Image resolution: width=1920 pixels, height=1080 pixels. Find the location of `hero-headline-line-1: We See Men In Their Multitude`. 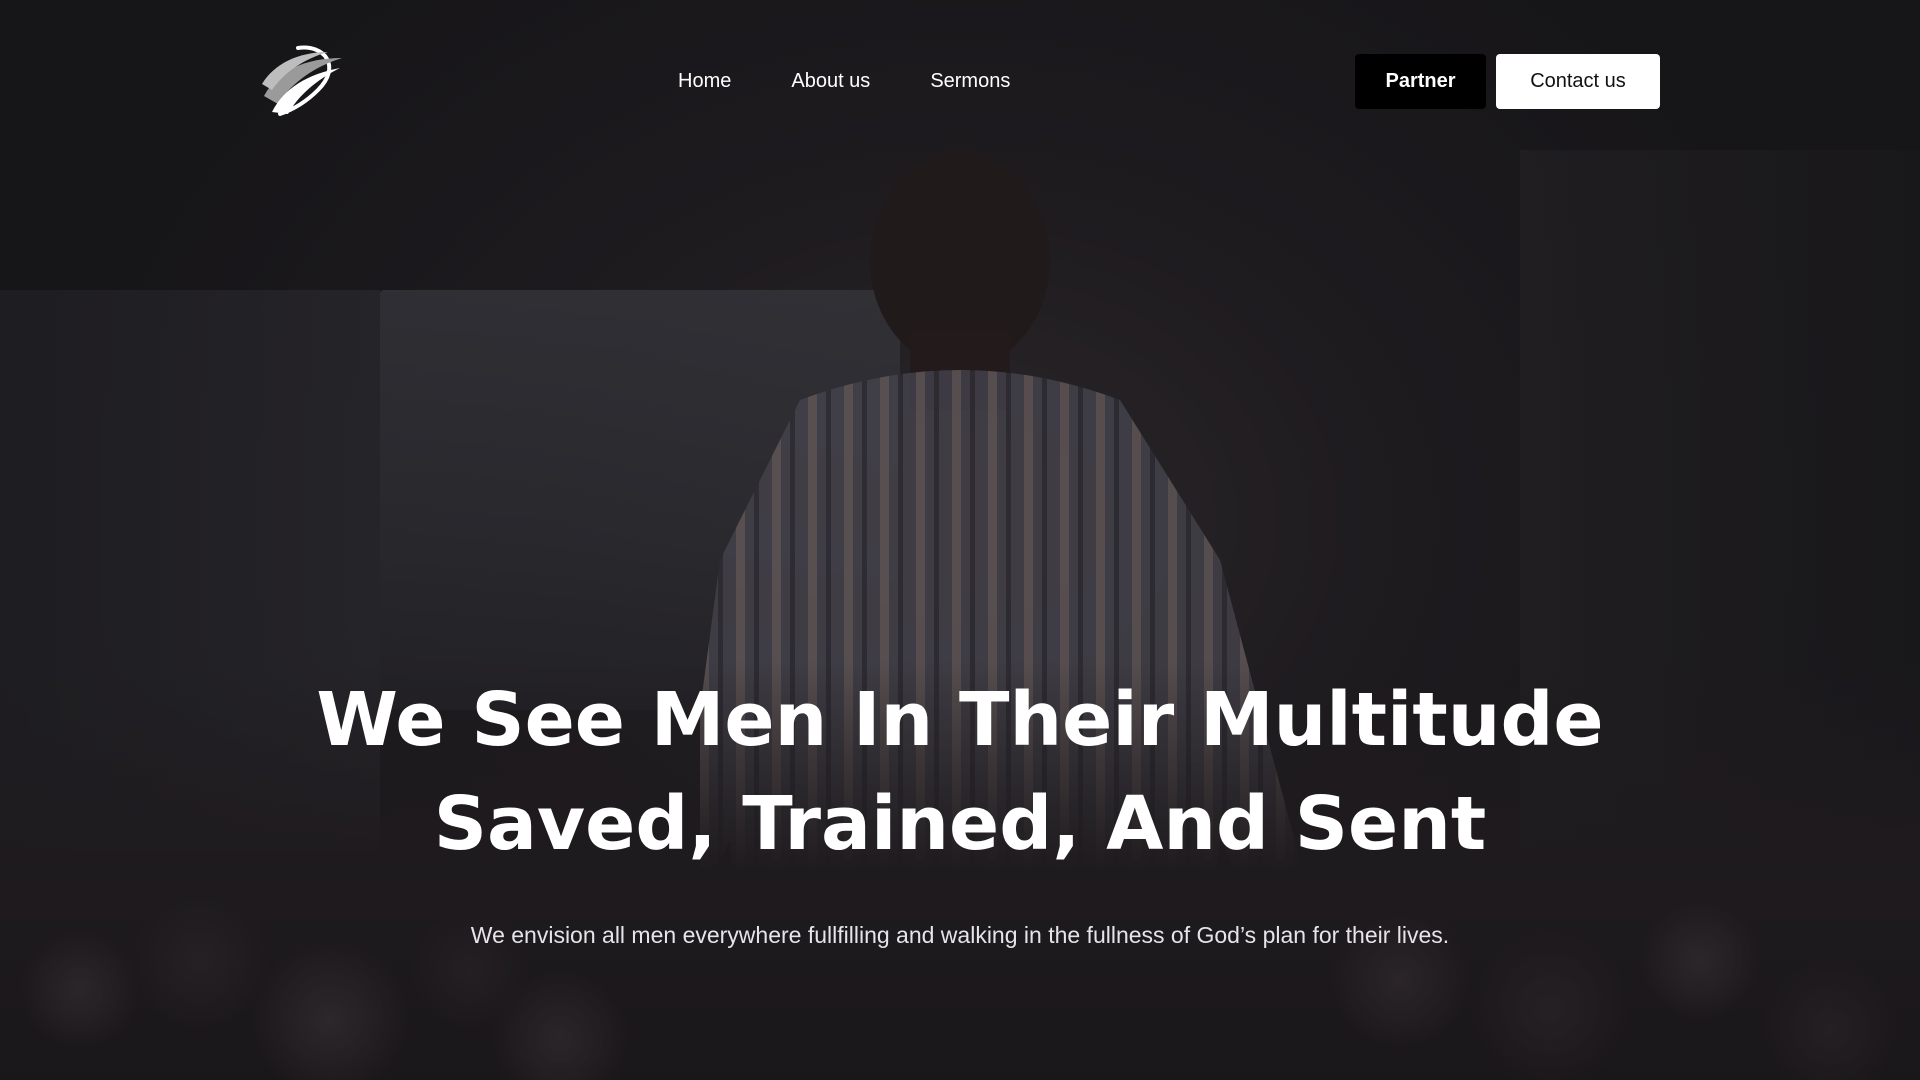

hero-headline-line-1: We See Men In Their Multitude is located at coordinates (960, 720).